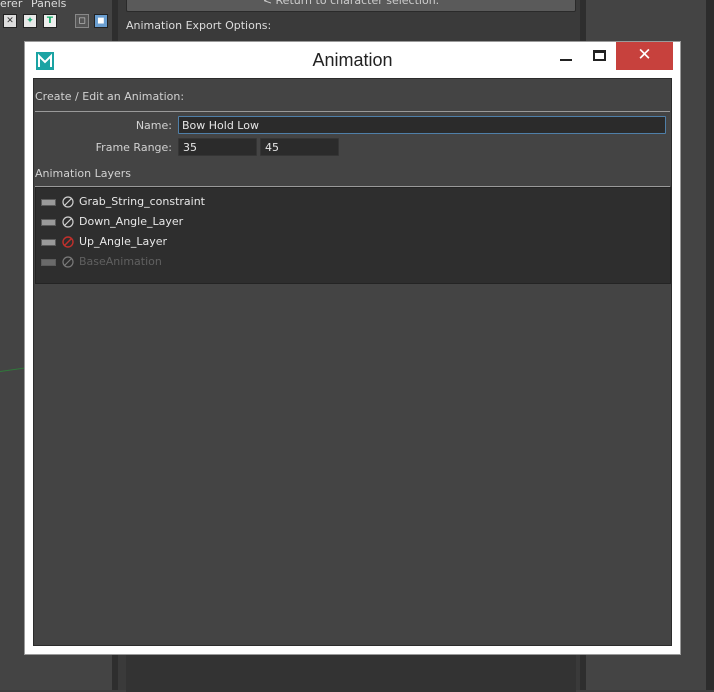 This screenshot has width=714, height=692. I want to click on text-icon: T, so click(50, 21).